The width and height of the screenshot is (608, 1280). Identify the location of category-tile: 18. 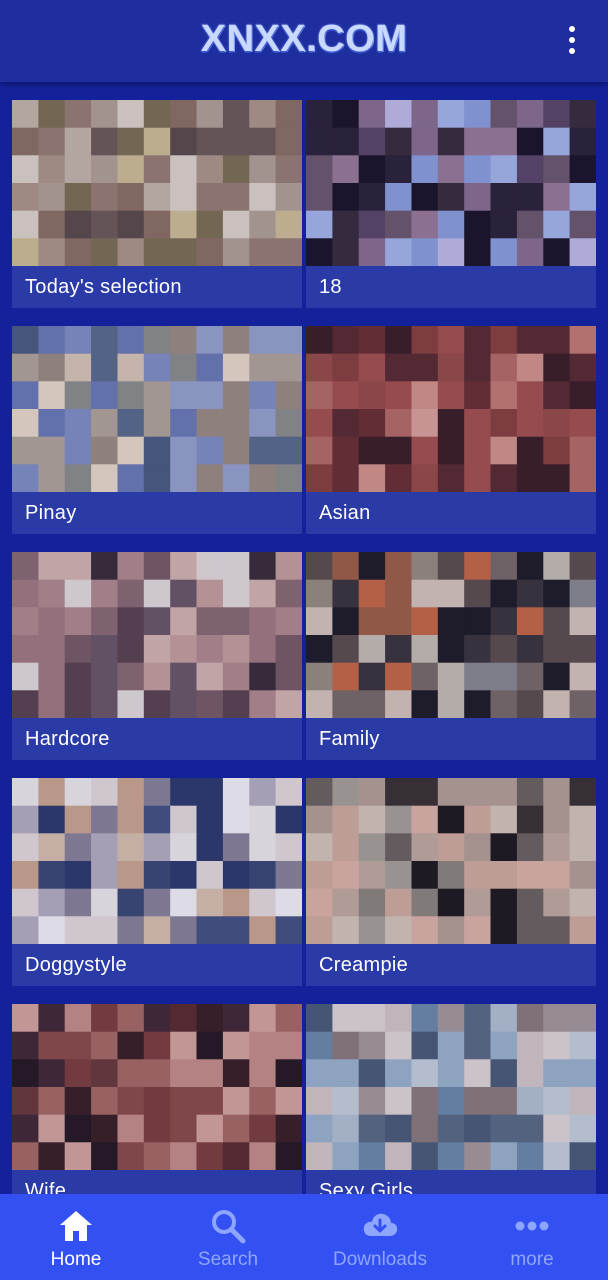
(451, 204).